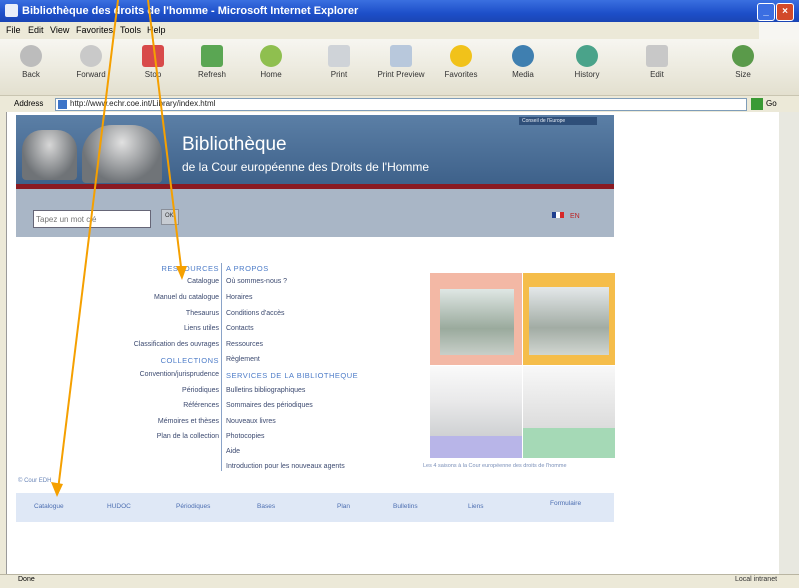 This screenshot has height=588, width=799. What do you see at coordinates (88, 245) in the screenshot?
I see `arrow-to-tab-catalogue` at bounding box center [88, 245].